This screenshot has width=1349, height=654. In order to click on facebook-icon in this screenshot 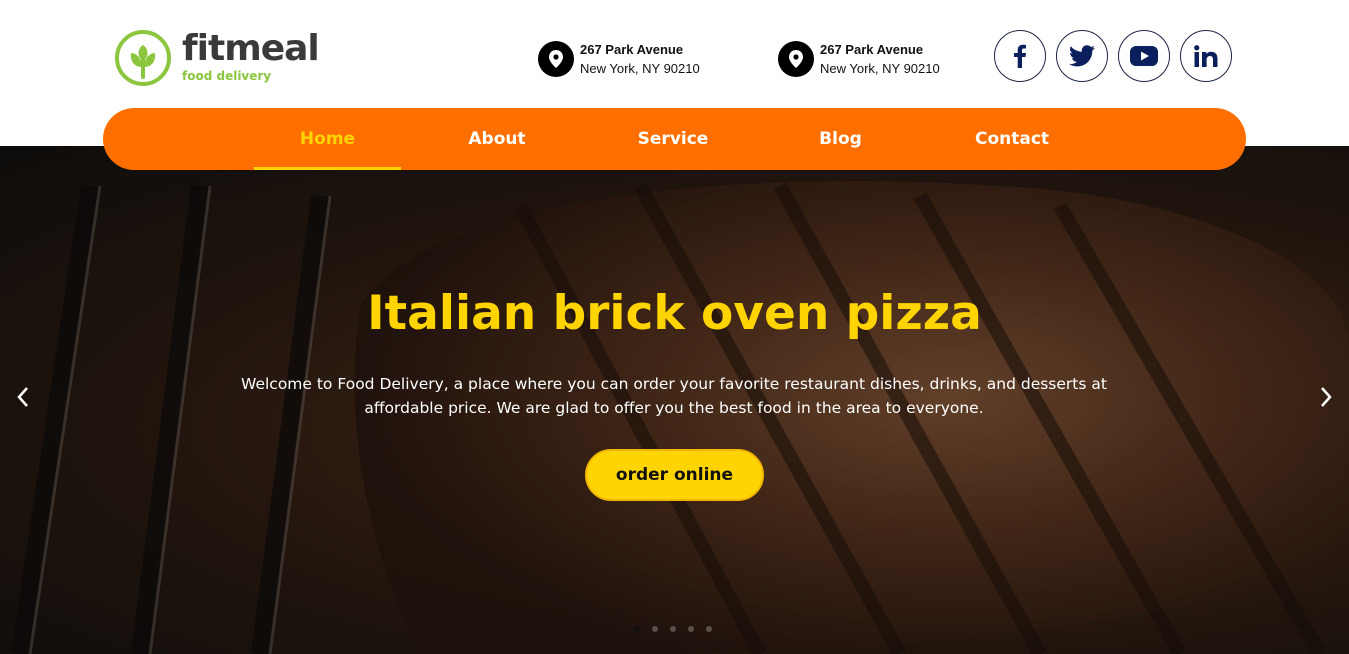, I will do `click(1020, 56)`.